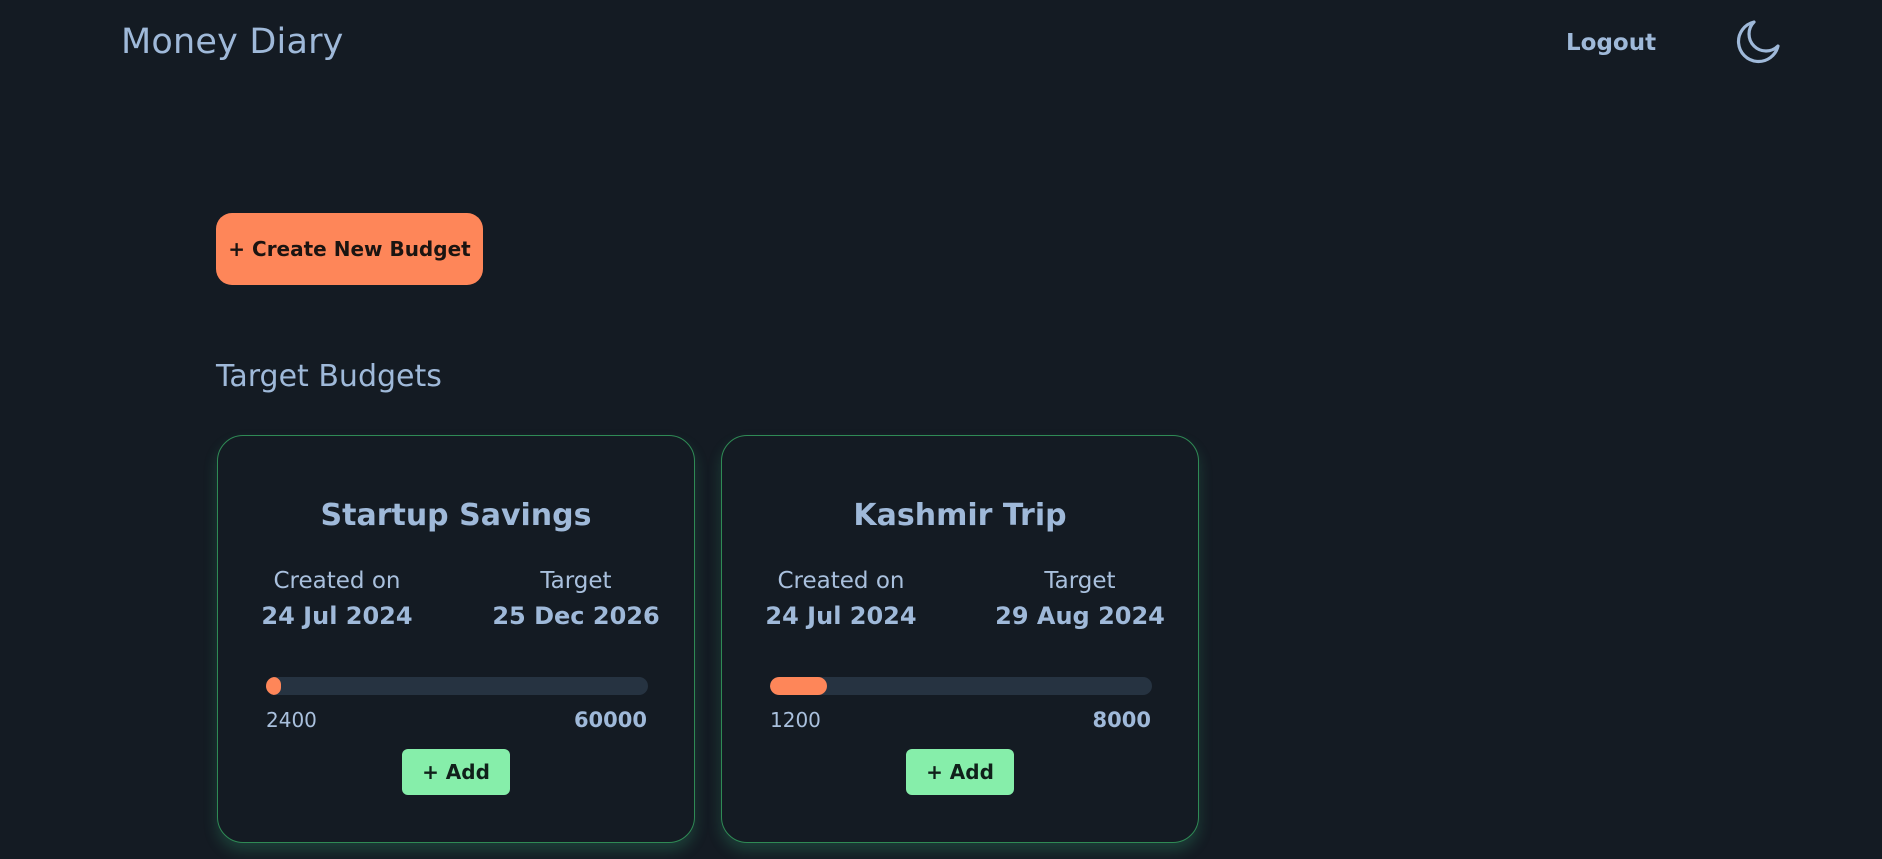 The image size is (1882, 859). What do you see at coordinates (349, 249) in the screenshot?
I see `create-new-budget-button: + Create New Budget` at bounding box center [349, 249].